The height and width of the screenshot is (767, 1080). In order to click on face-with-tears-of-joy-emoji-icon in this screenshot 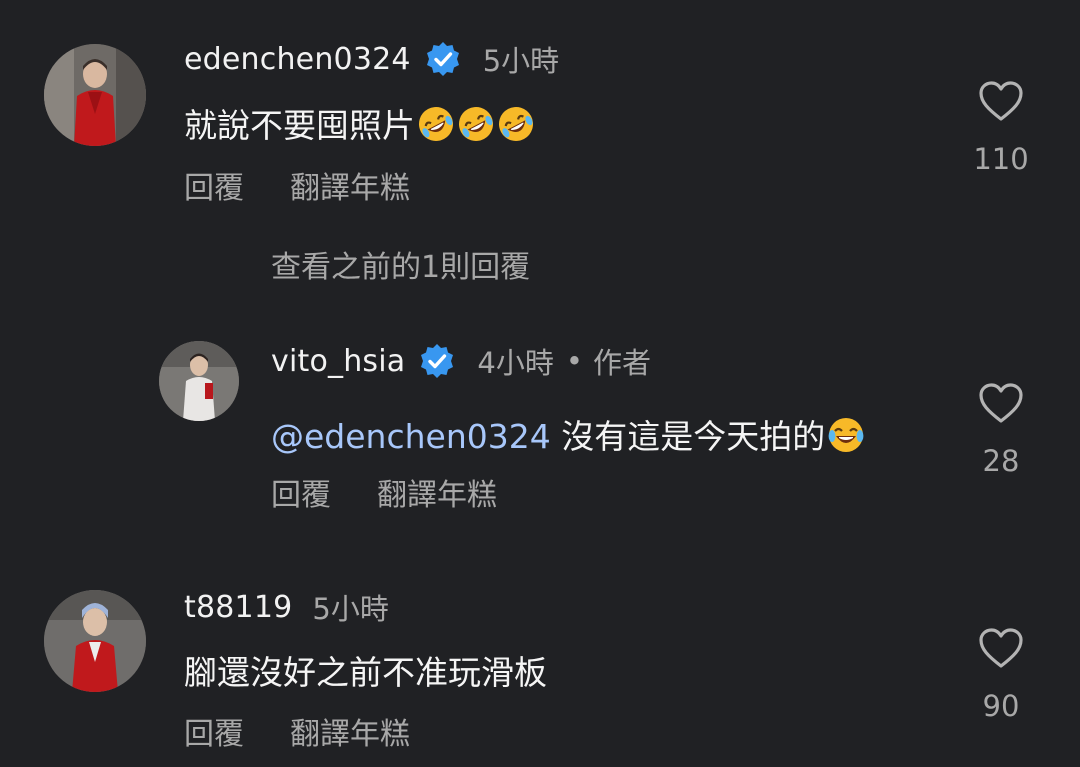, I will do `click(846, 435)`.